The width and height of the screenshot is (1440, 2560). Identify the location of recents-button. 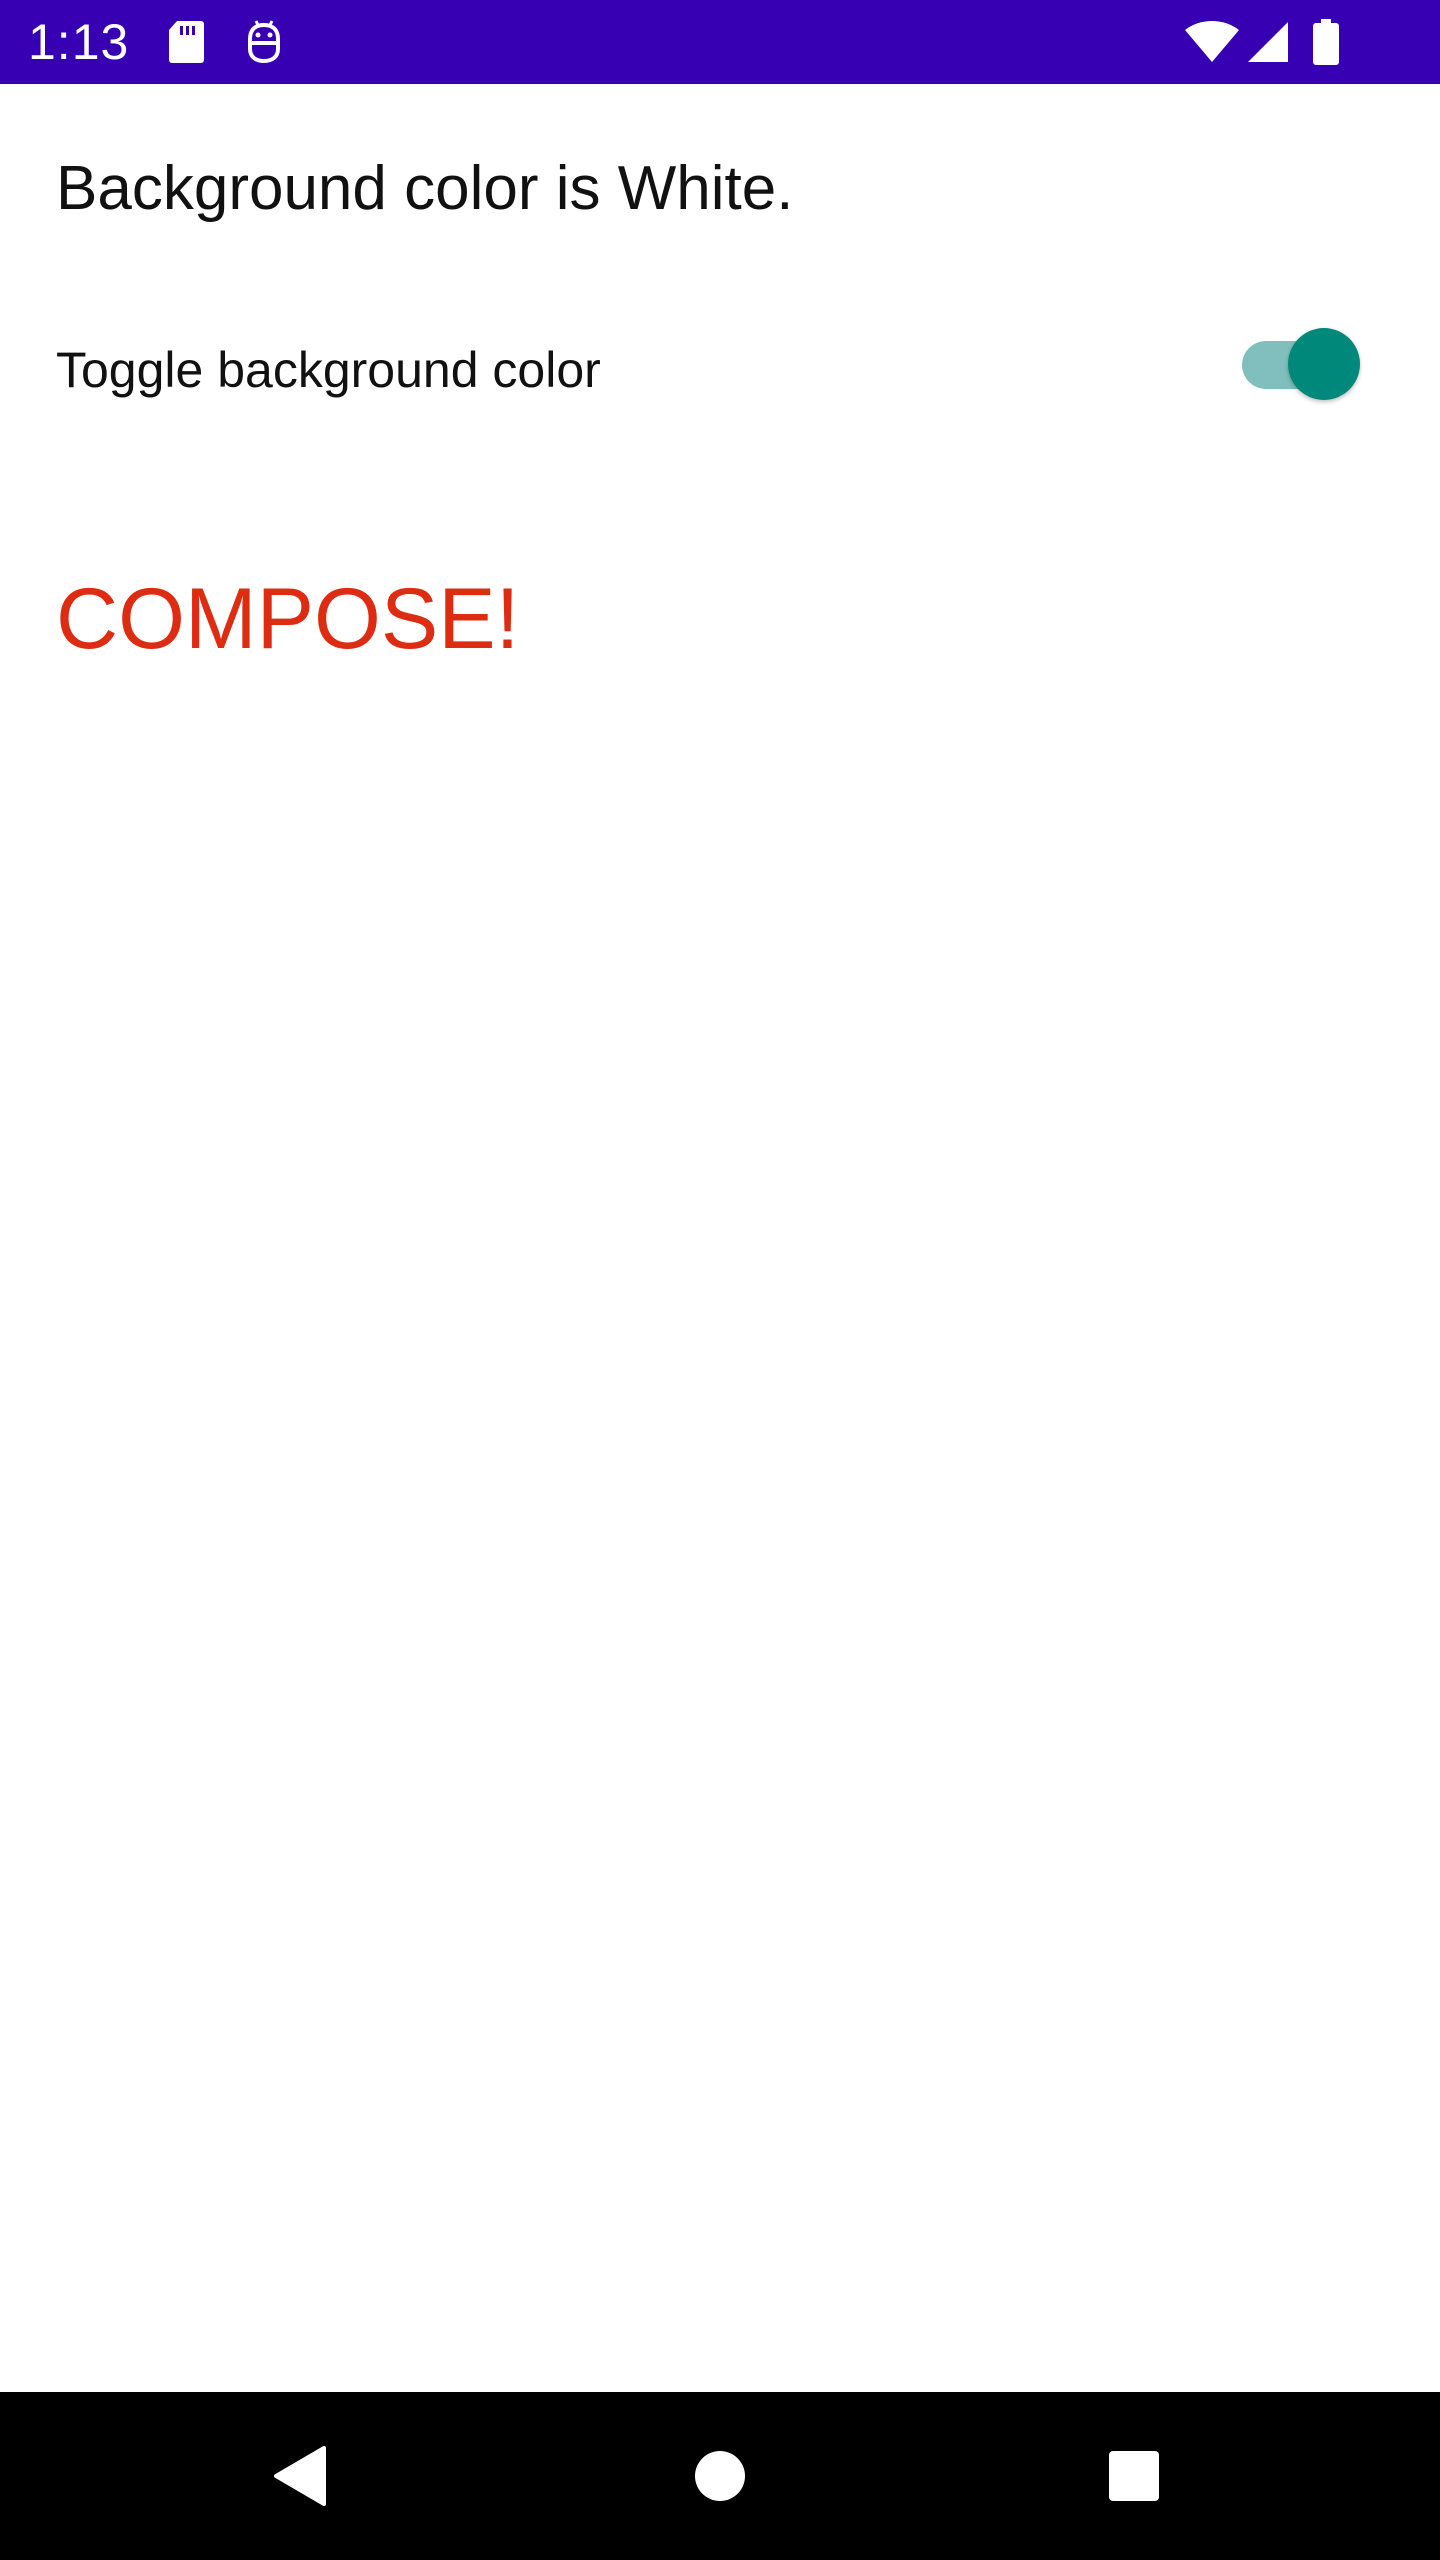
(1134, 2476).